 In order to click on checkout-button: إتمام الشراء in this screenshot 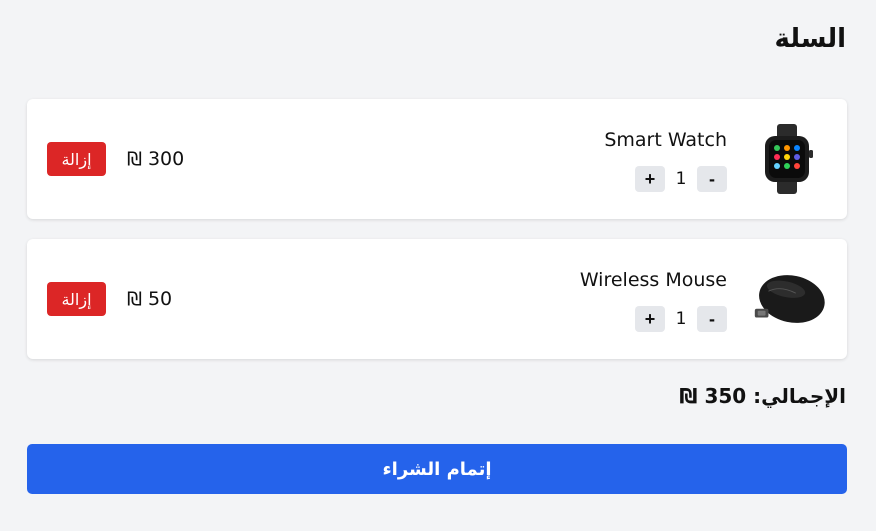, I will do `click(437, 469)`.